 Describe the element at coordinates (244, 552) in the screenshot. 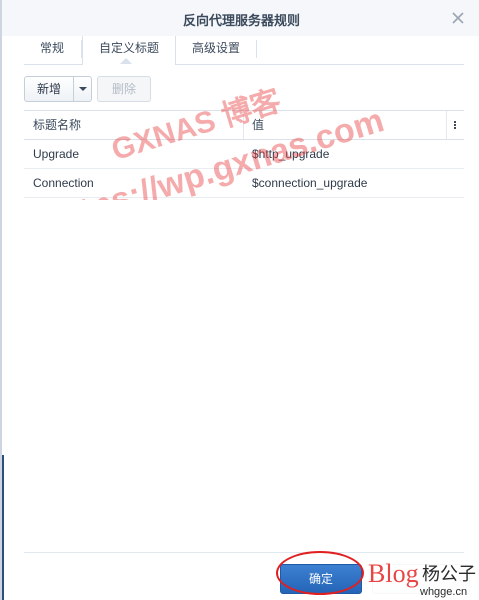

I see `footer-divider` at that location.